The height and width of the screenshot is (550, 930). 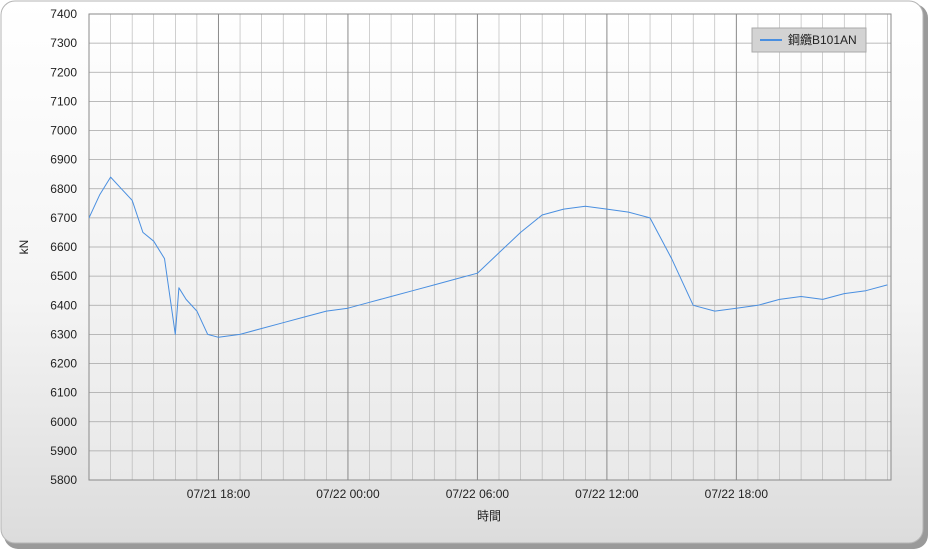 What do you see at coordinates (63, 422) in the screenshot?
I see `y-tick-label: 6000` at bounding box center [63, 422].